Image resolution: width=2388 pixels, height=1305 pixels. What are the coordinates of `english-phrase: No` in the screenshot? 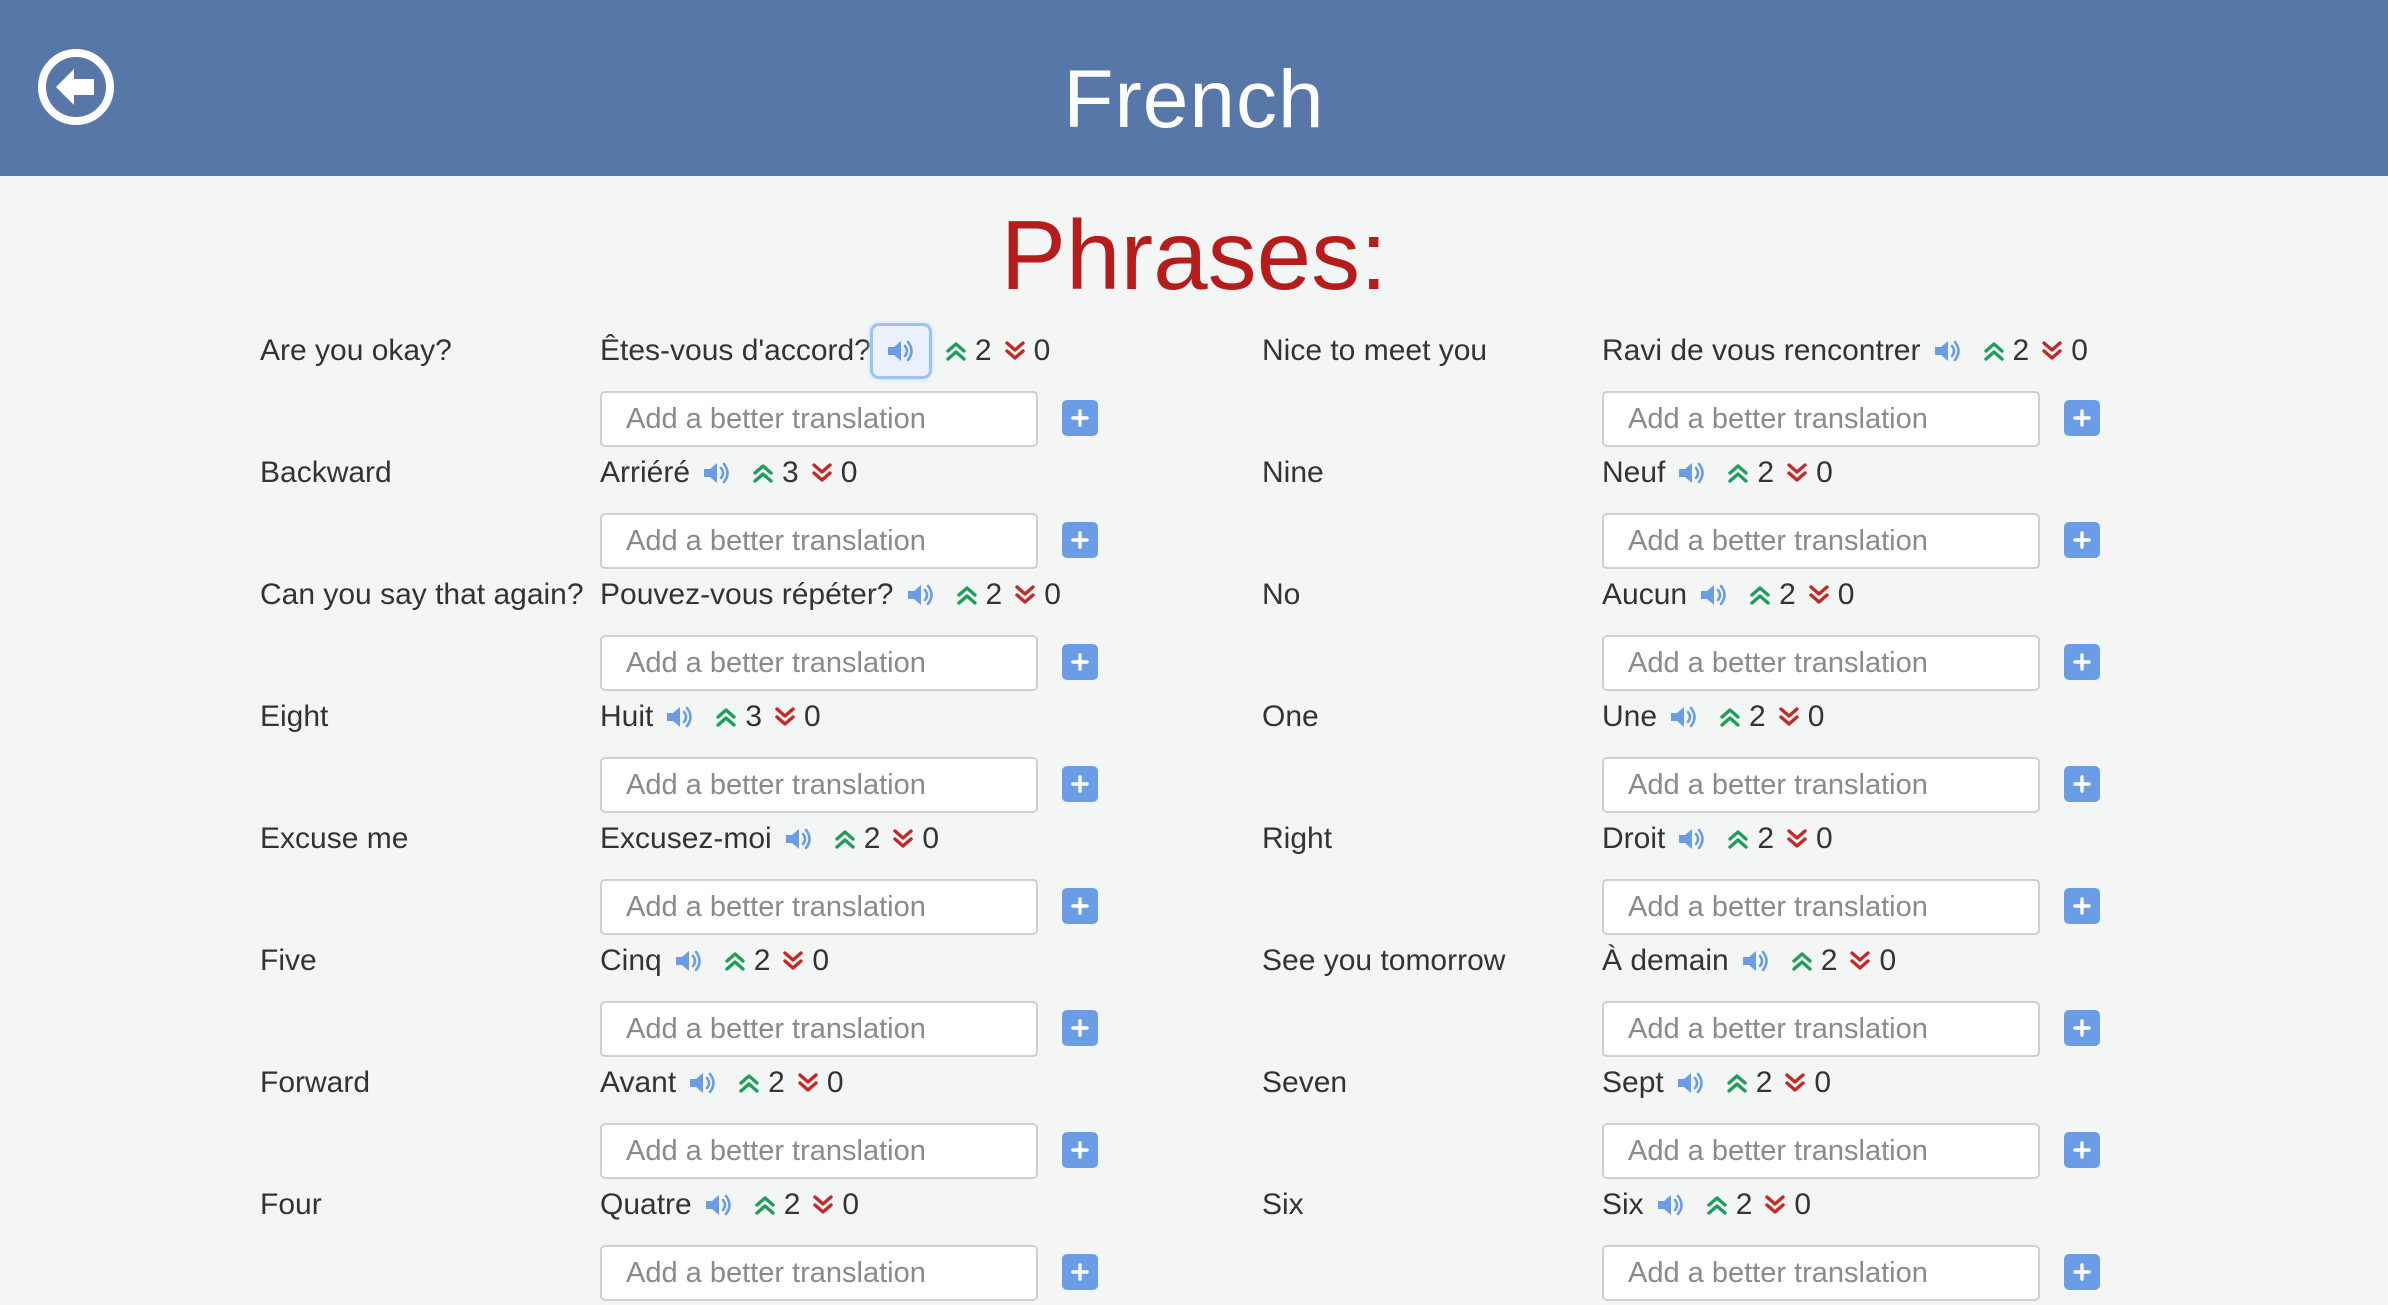 It's located at (1281, 594).